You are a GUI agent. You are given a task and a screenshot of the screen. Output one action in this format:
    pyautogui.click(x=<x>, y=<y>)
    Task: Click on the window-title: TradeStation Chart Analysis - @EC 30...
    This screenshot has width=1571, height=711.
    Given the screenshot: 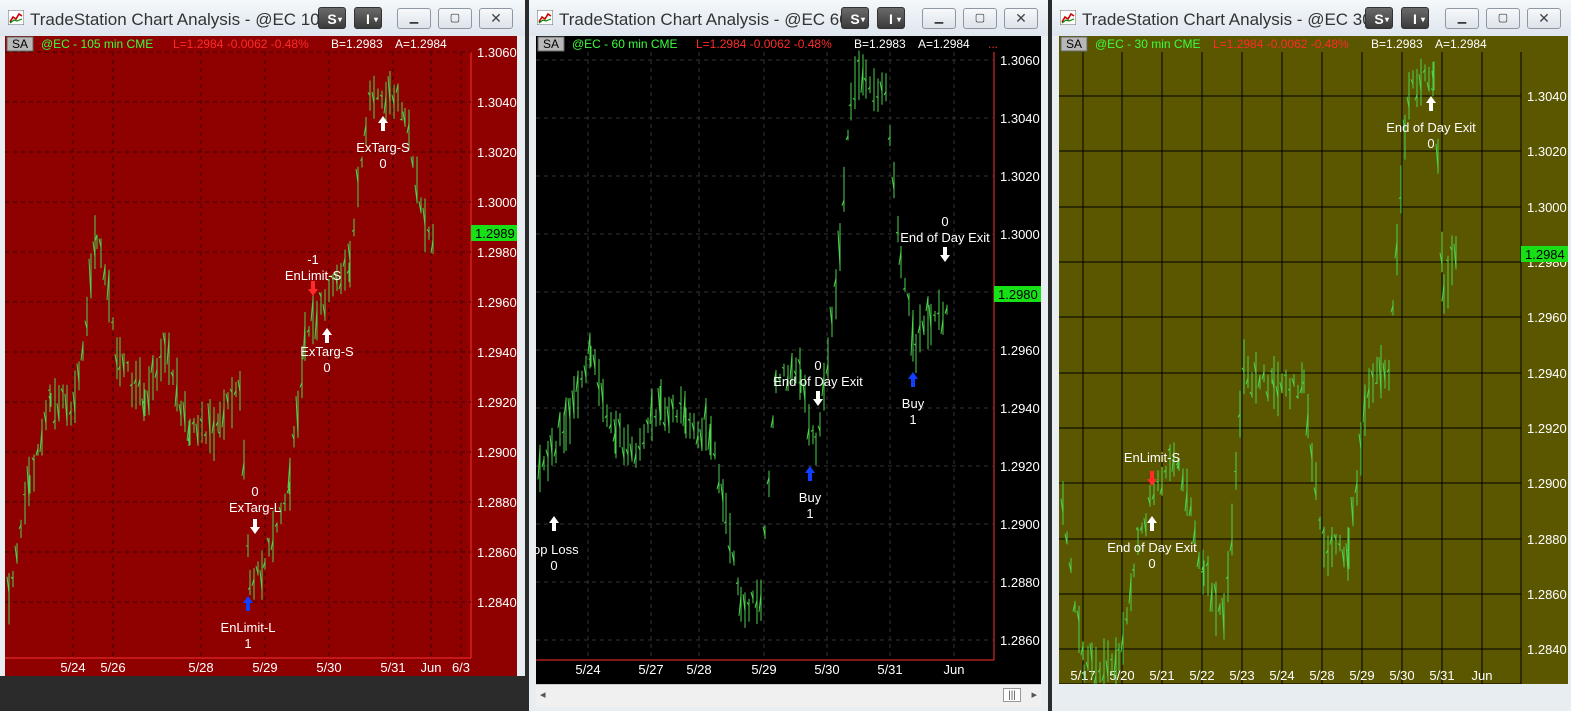 What is the action you would take?
    pyautogui.click(x=1234, y=19)
    